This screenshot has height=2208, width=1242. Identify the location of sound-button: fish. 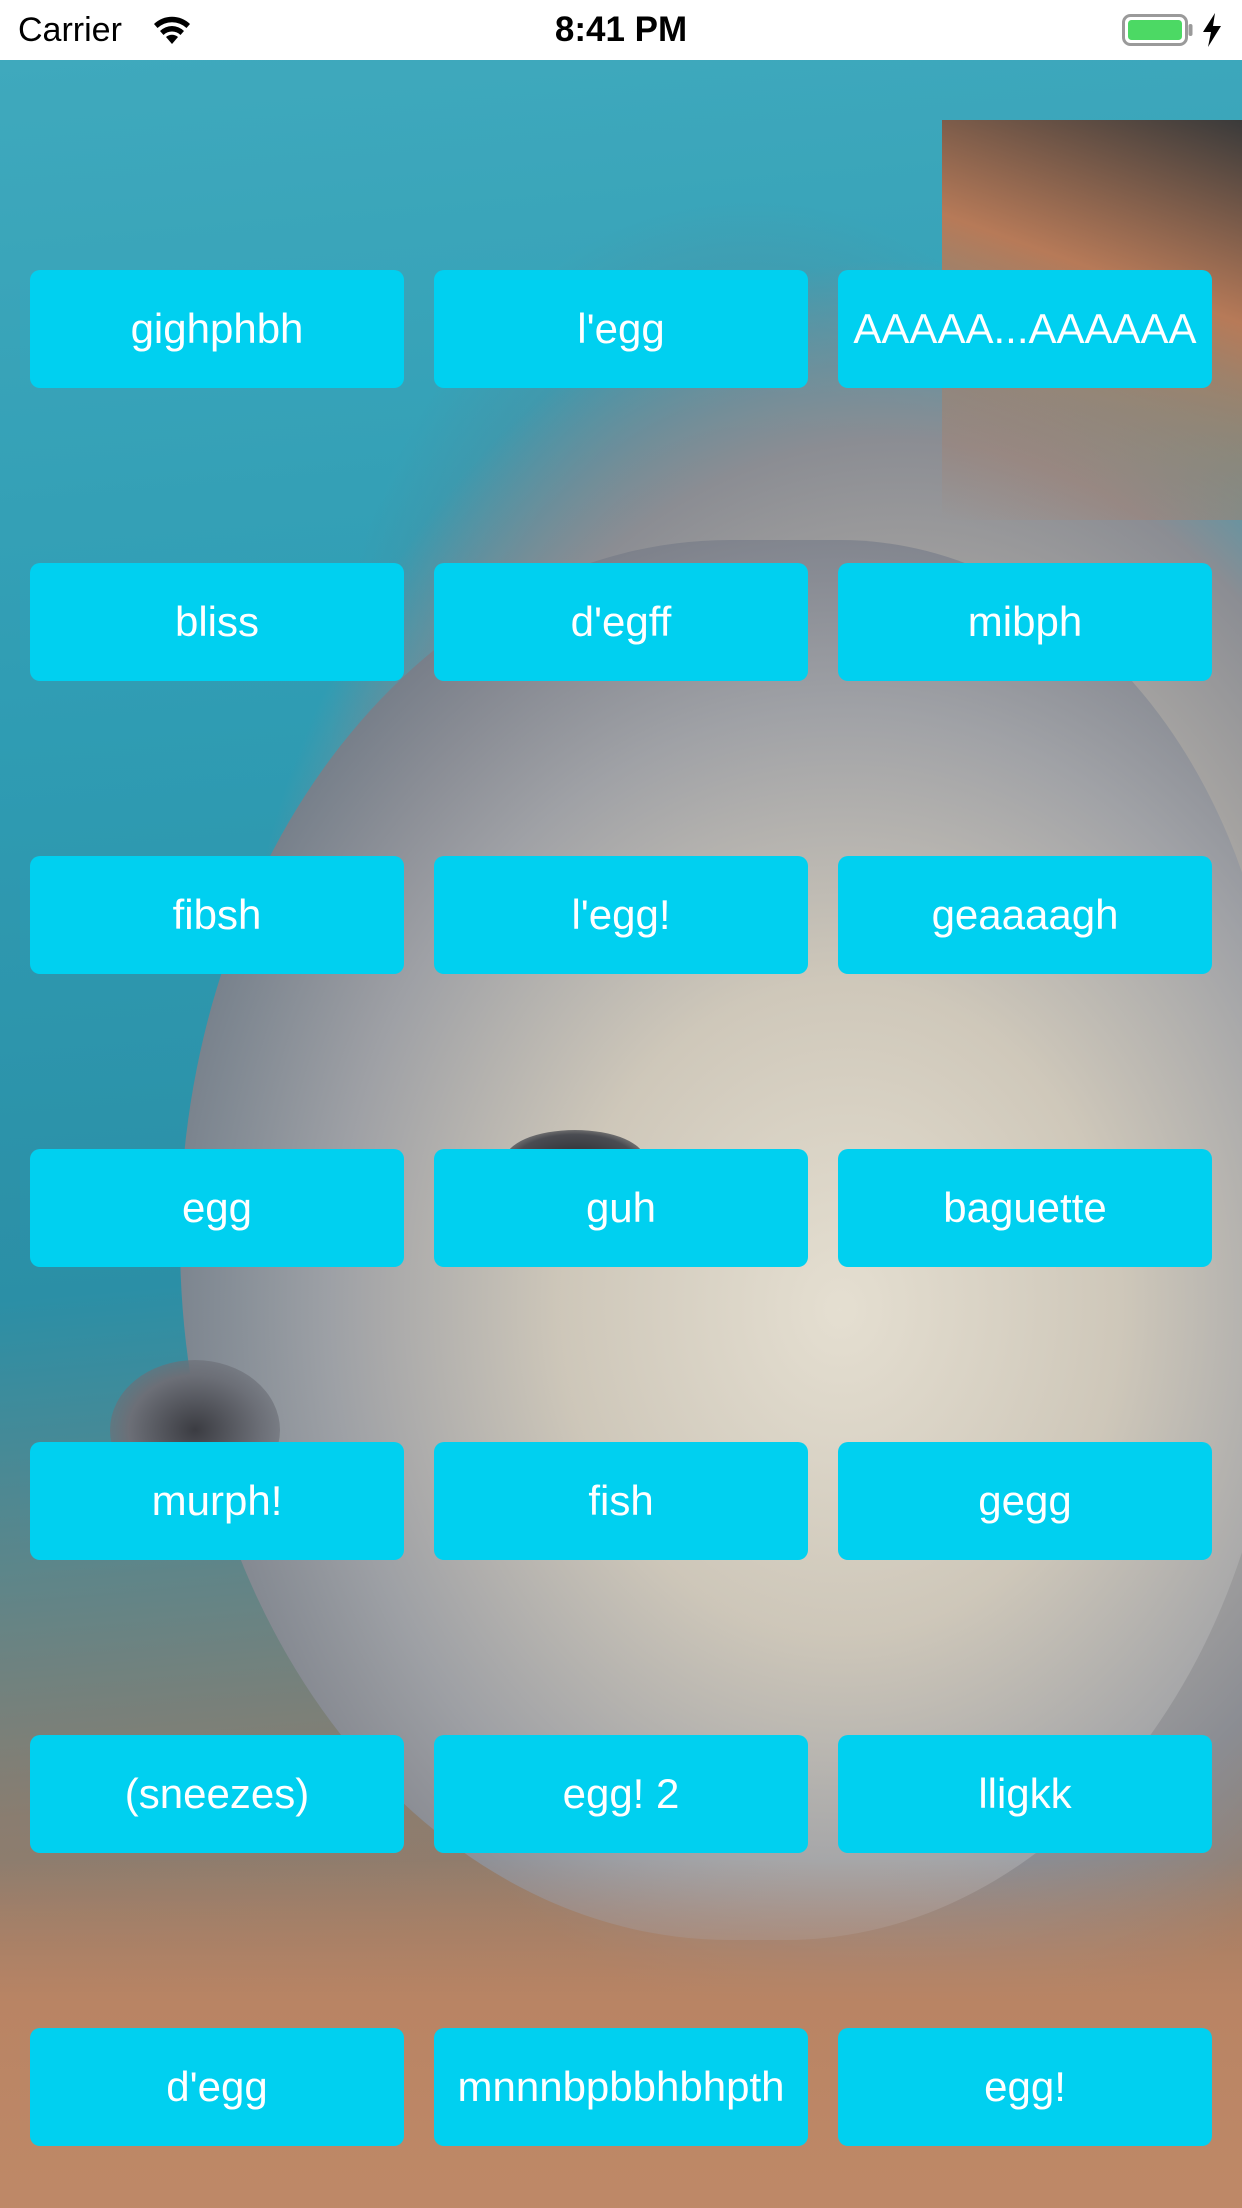
(621, 1501).